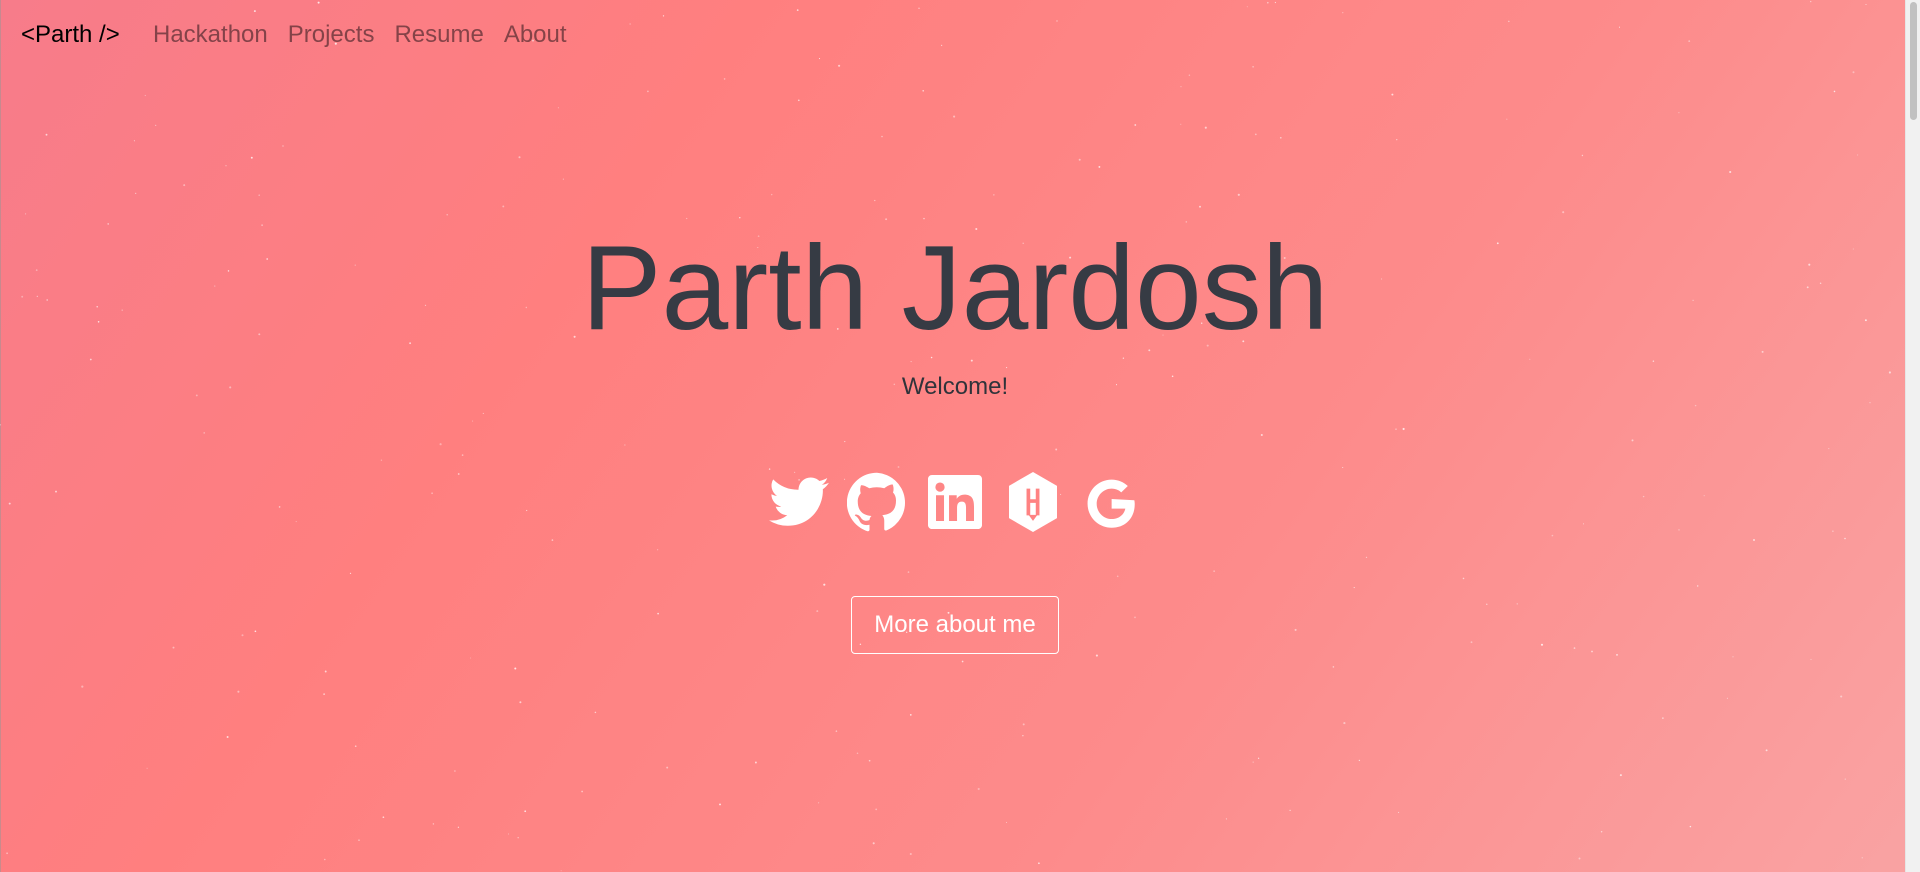 This screenshot has width=1920, height=872. I want to click on nav-links: Hackathon Projects Resume About, so click(370, 35).